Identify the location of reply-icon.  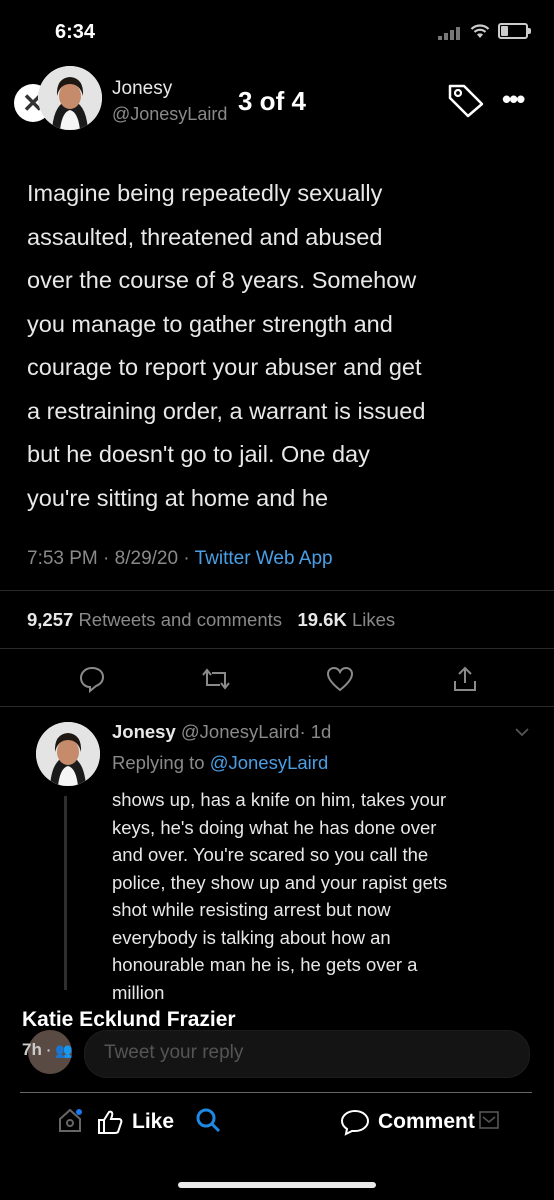
(92, 679).